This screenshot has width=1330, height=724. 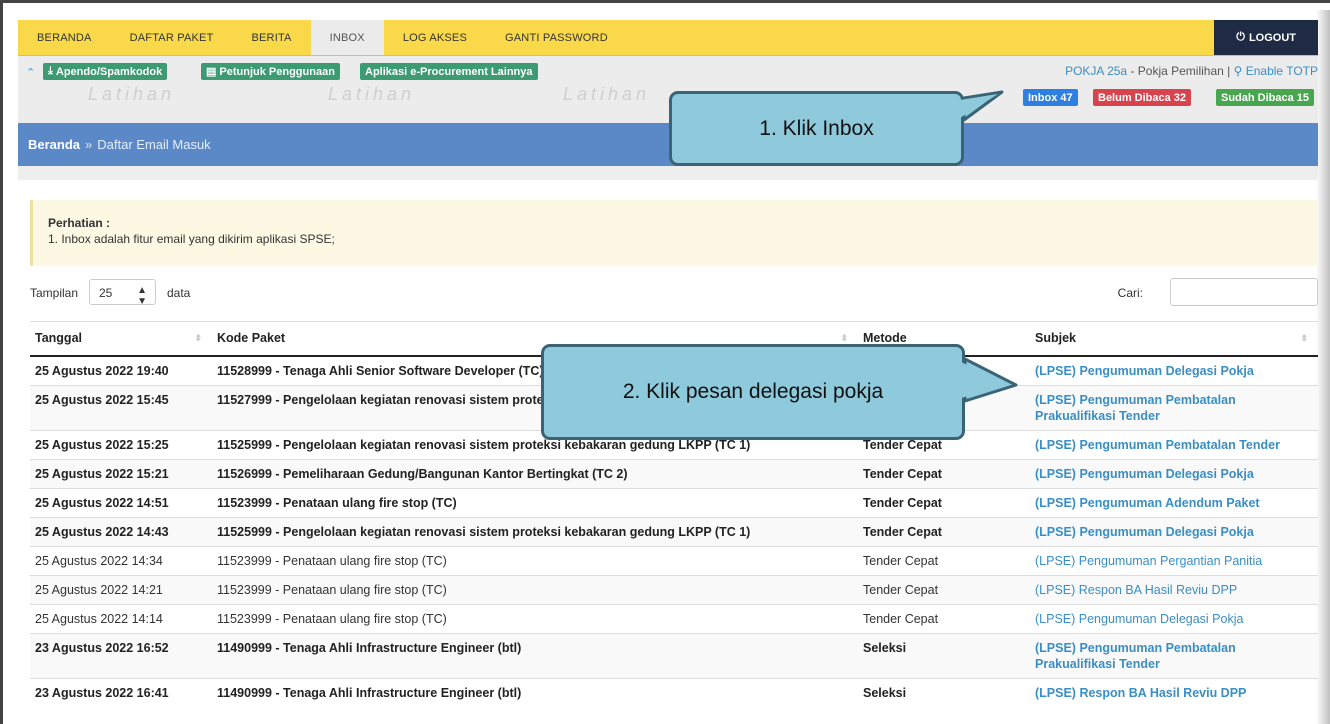 What do you see at coordinates (836, 128) in the screenshot?
I see `callout-step1: 1. Klik Inbox` at bounding box center [836, 128].